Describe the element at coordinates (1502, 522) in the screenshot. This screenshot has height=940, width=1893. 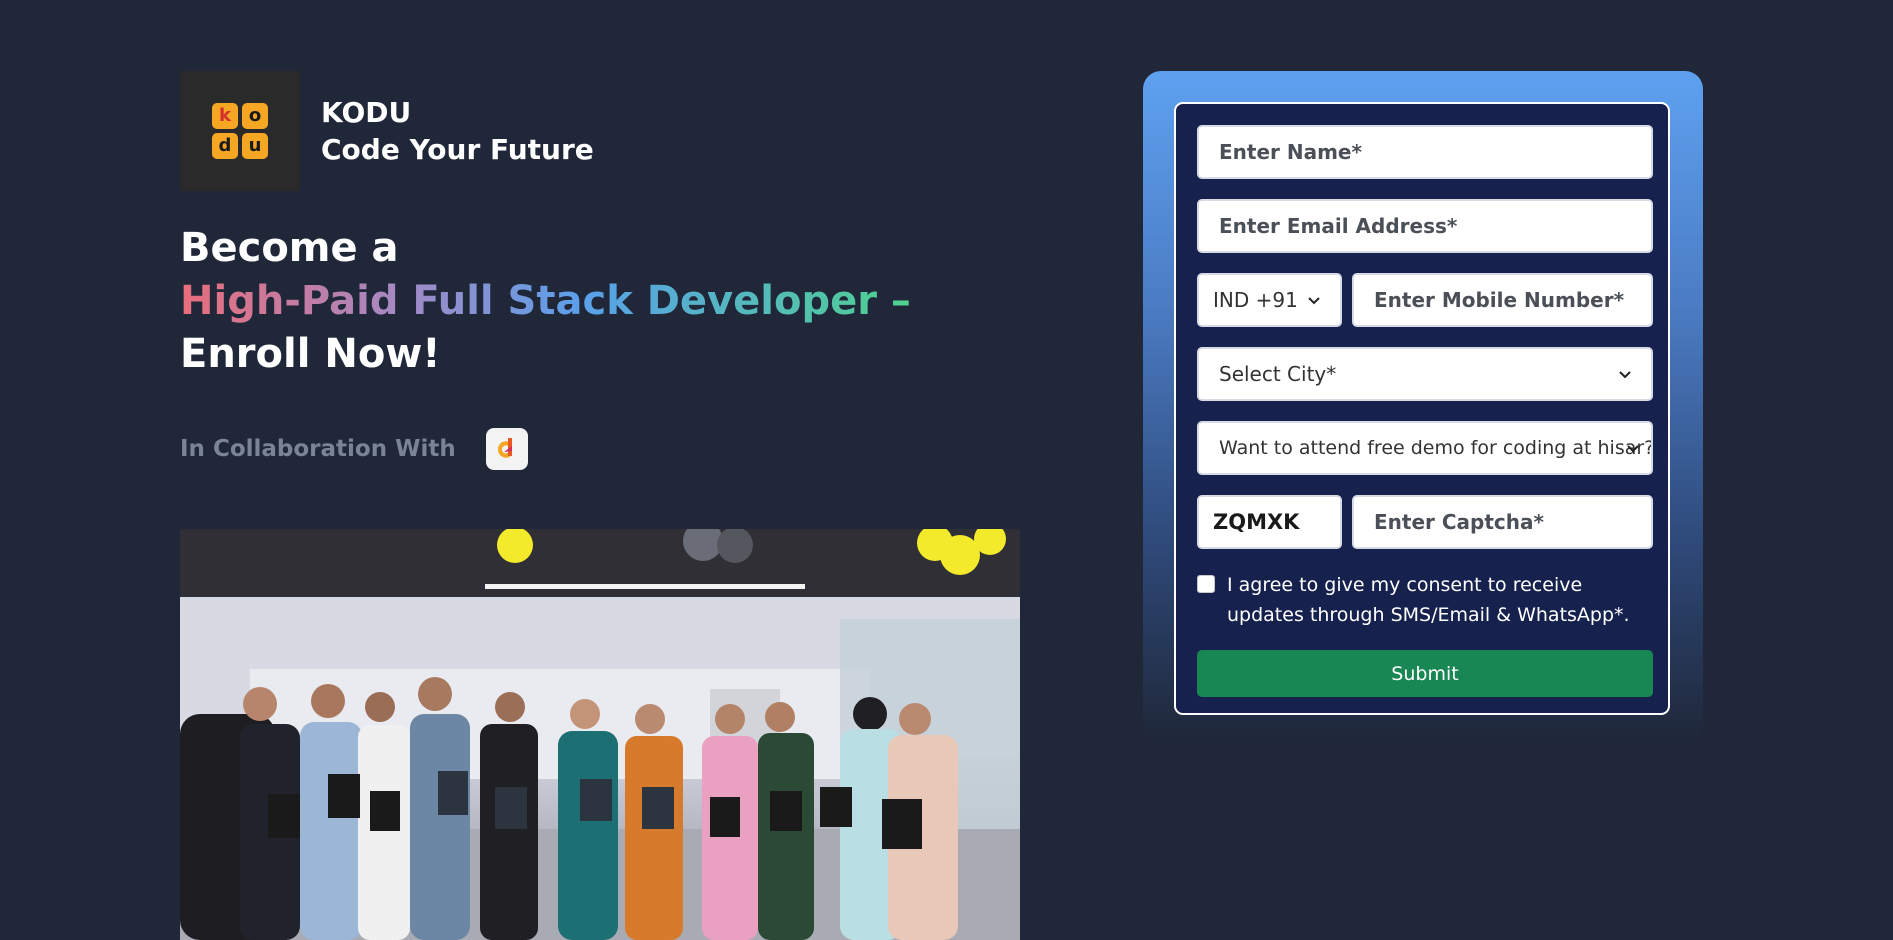
I see `captcha-input: Enter Captcha*` at that location.